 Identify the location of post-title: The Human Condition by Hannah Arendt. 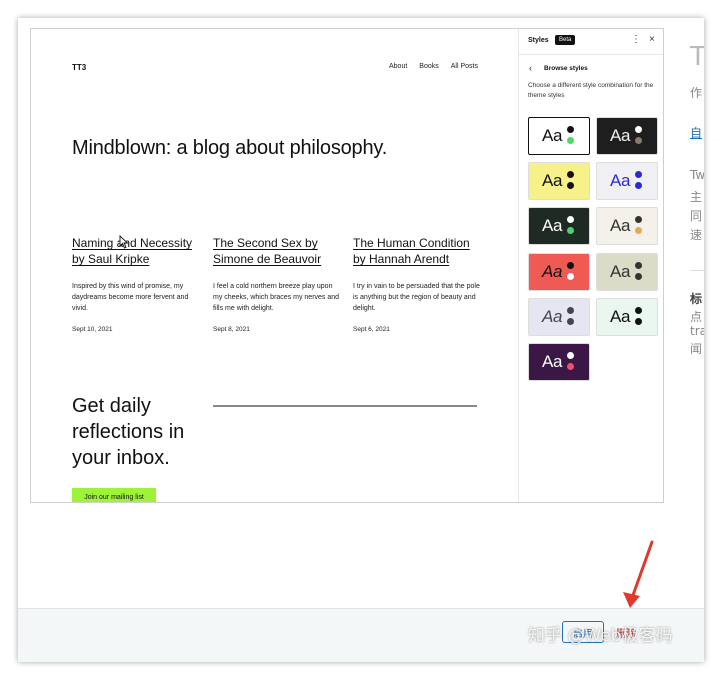
(418, 251).